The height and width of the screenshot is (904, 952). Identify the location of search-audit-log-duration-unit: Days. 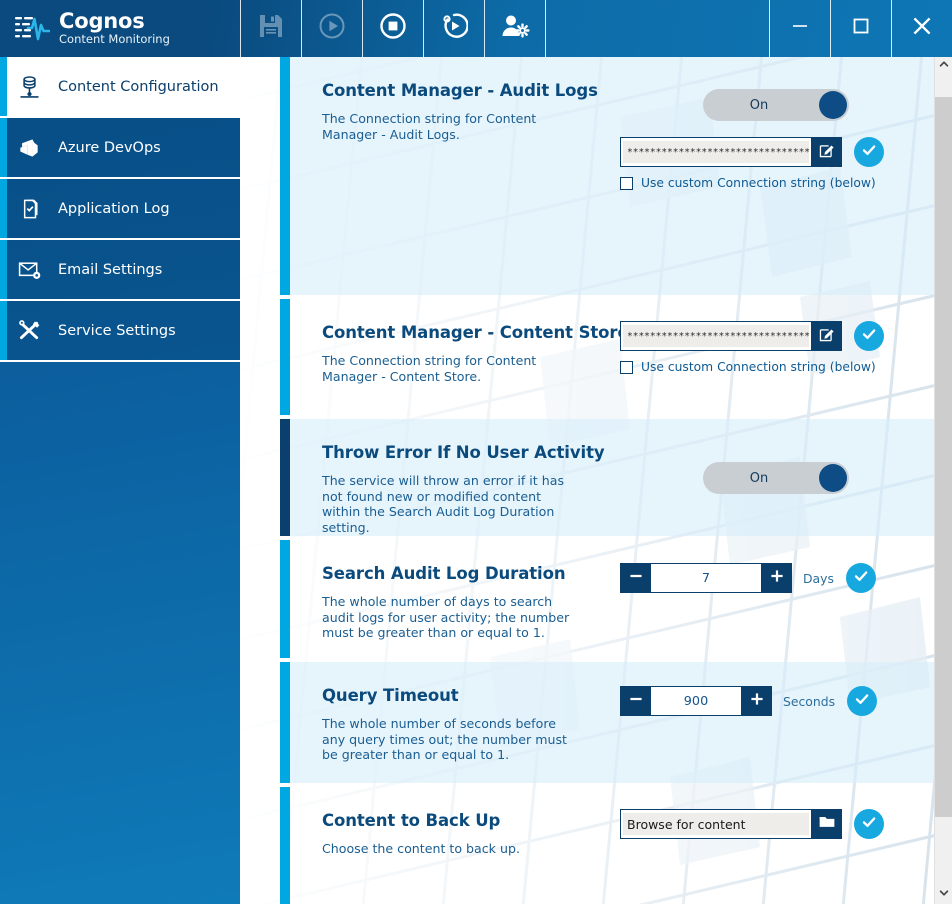
(818, 578).